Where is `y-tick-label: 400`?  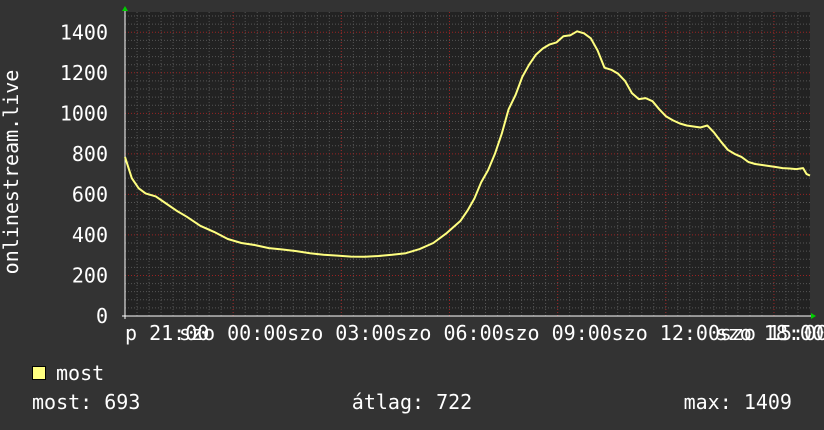 y-tick-label: 400 is located at coordinates (90, 235).